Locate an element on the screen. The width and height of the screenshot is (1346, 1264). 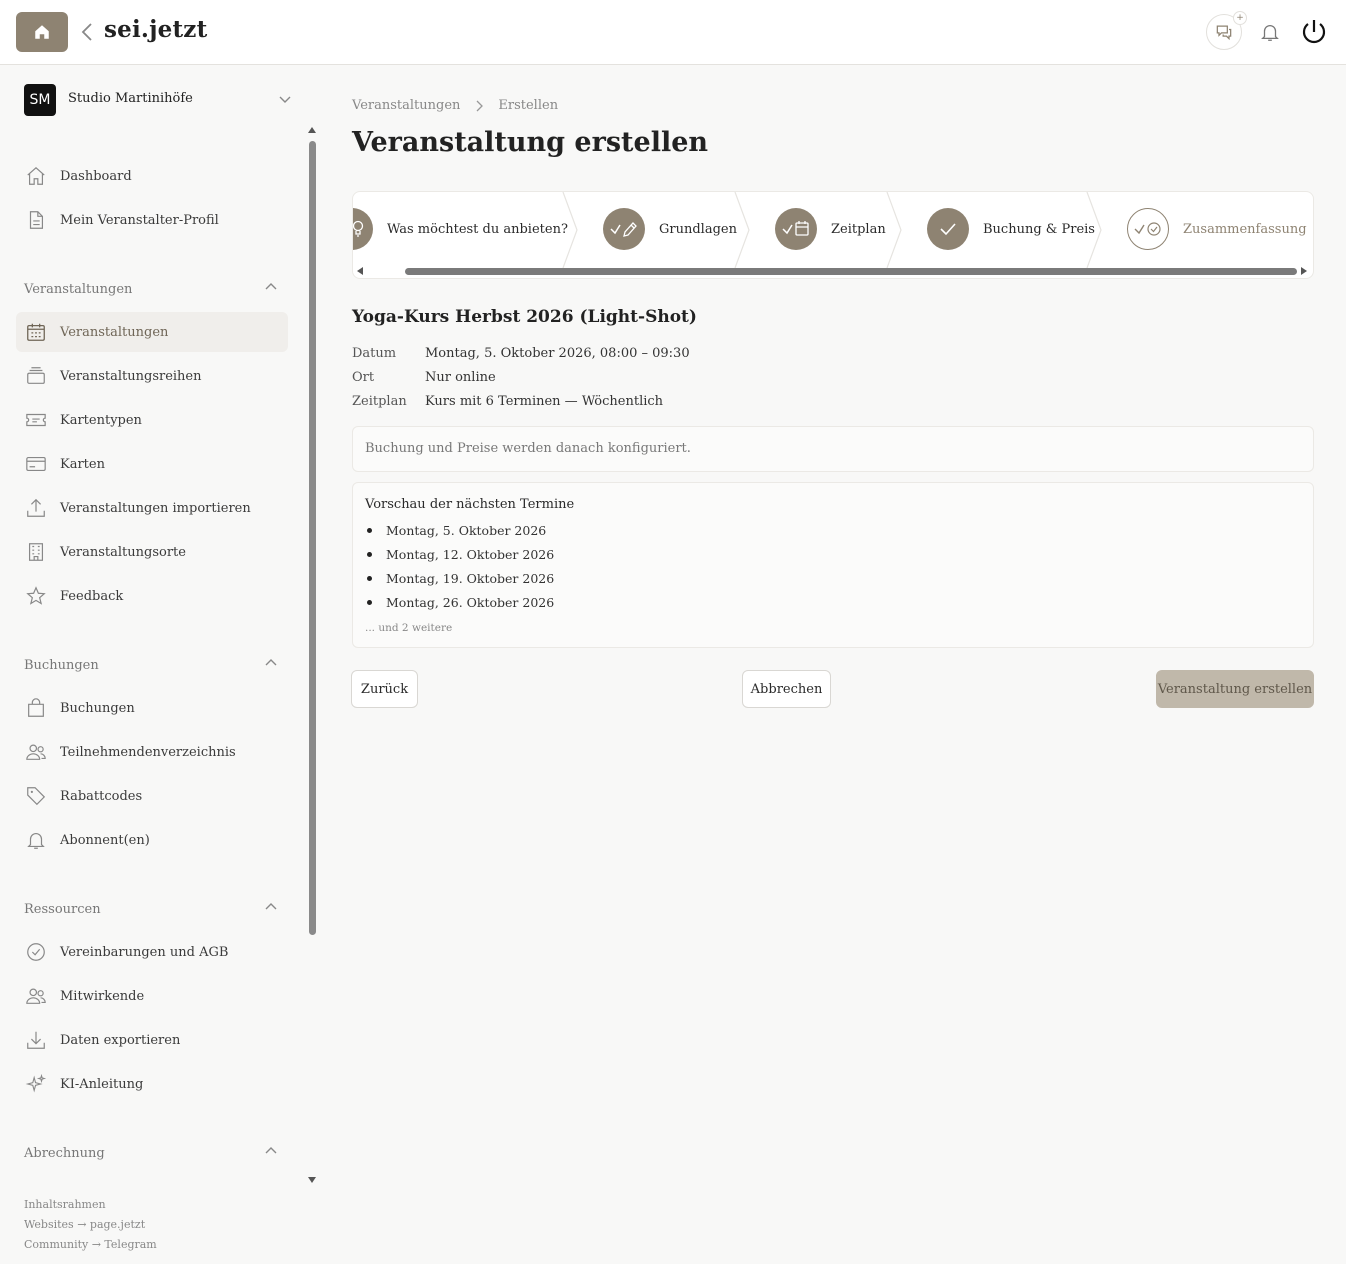
sidebar-item-dashboard: Dashboard is located at coordinates (152, 176).